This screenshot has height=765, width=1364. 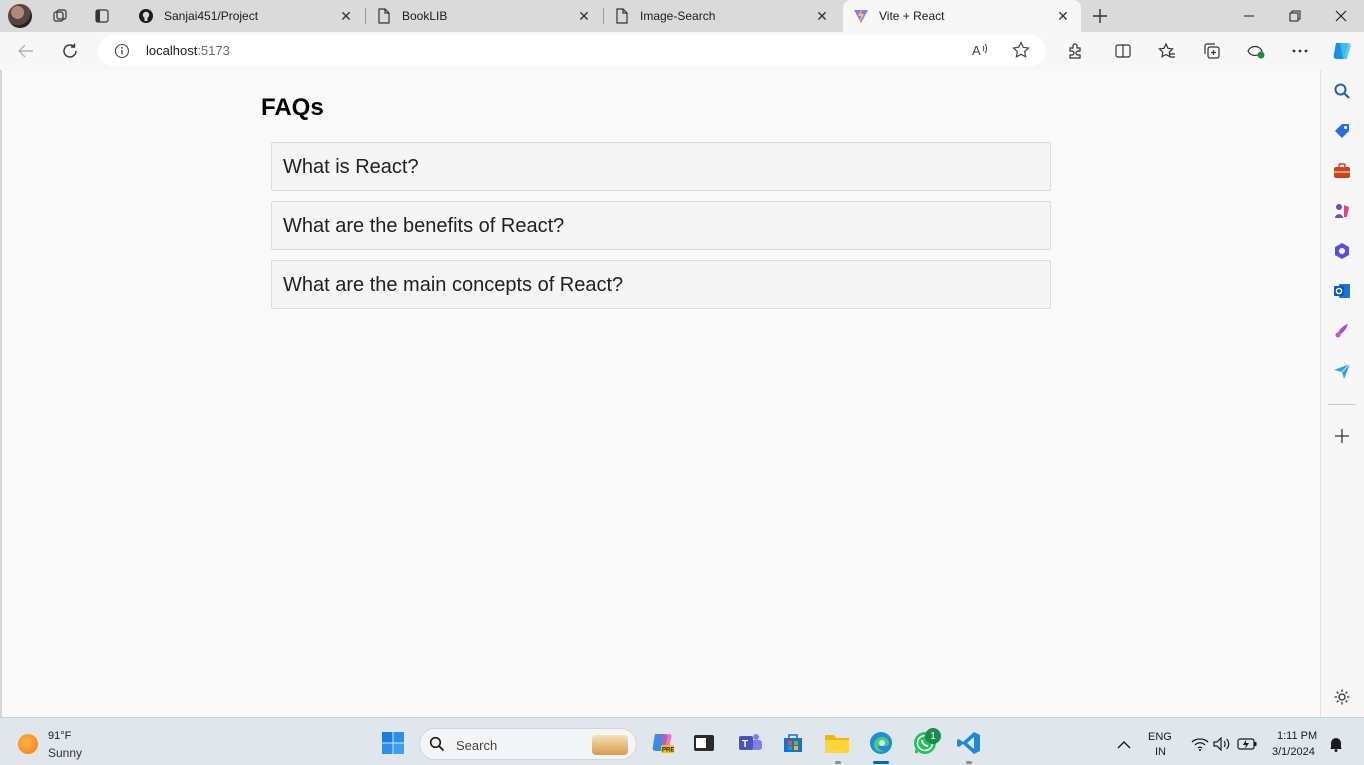 What do you see at coordinates (722, 16) in the screenshot?
I see `tab-image-search: Image-Search ✕` at bounding box center [722, 16].